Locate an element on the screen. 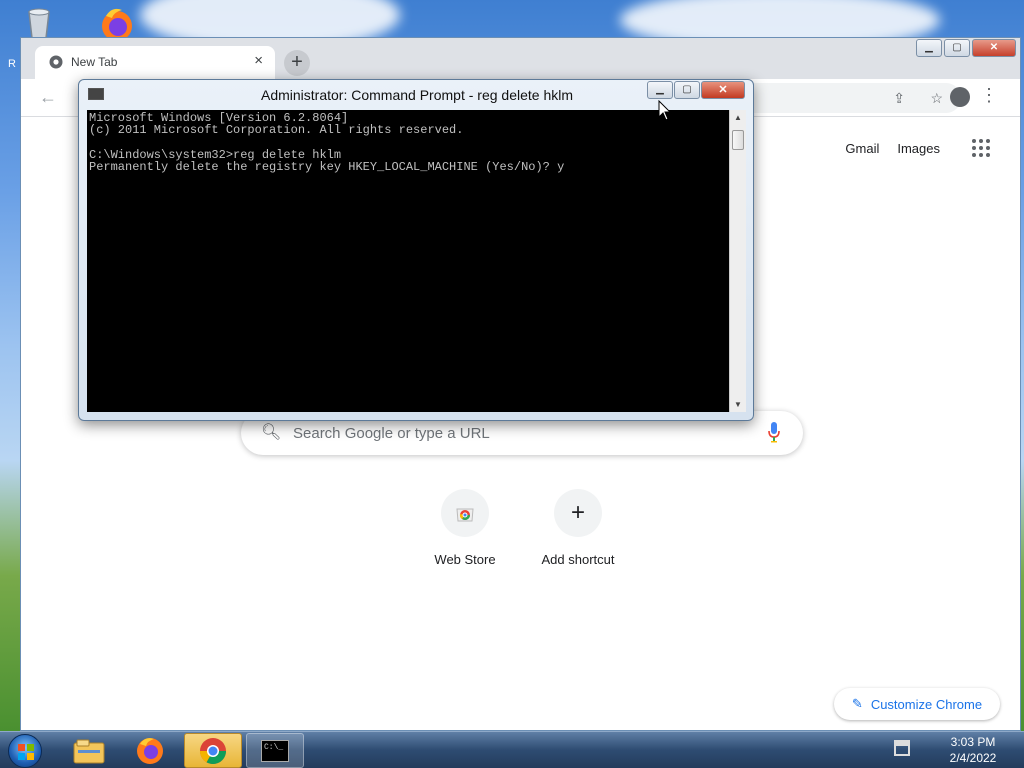 Image resolution: width=1024 pixels, height=768 pixels. tab-close-icon: × is located at coordinates (258, 60).